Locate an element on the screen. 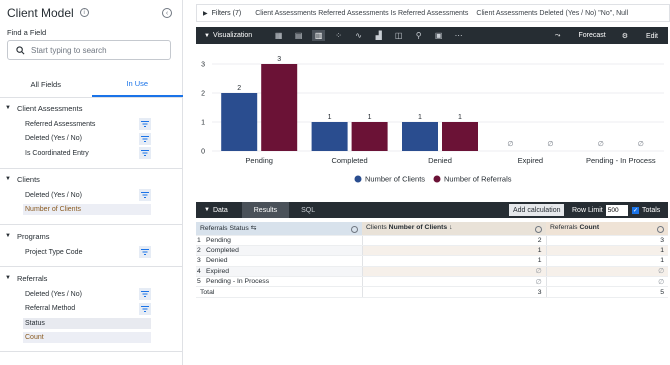 The image size is (670, 365). row-limit-input is located at coordinates (616, 210).